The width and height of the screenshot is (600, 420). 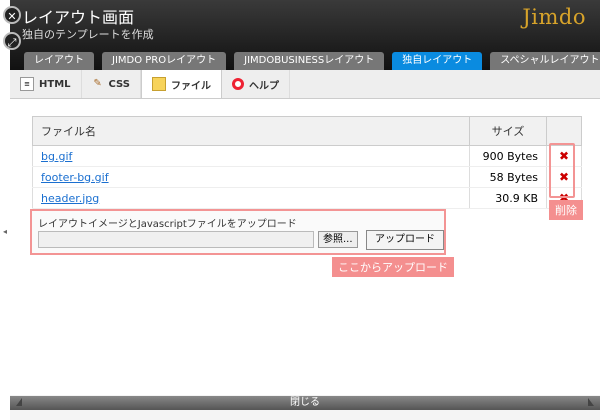 I want to click on file-size: 900 Bytes, so click(x=508, y=156).